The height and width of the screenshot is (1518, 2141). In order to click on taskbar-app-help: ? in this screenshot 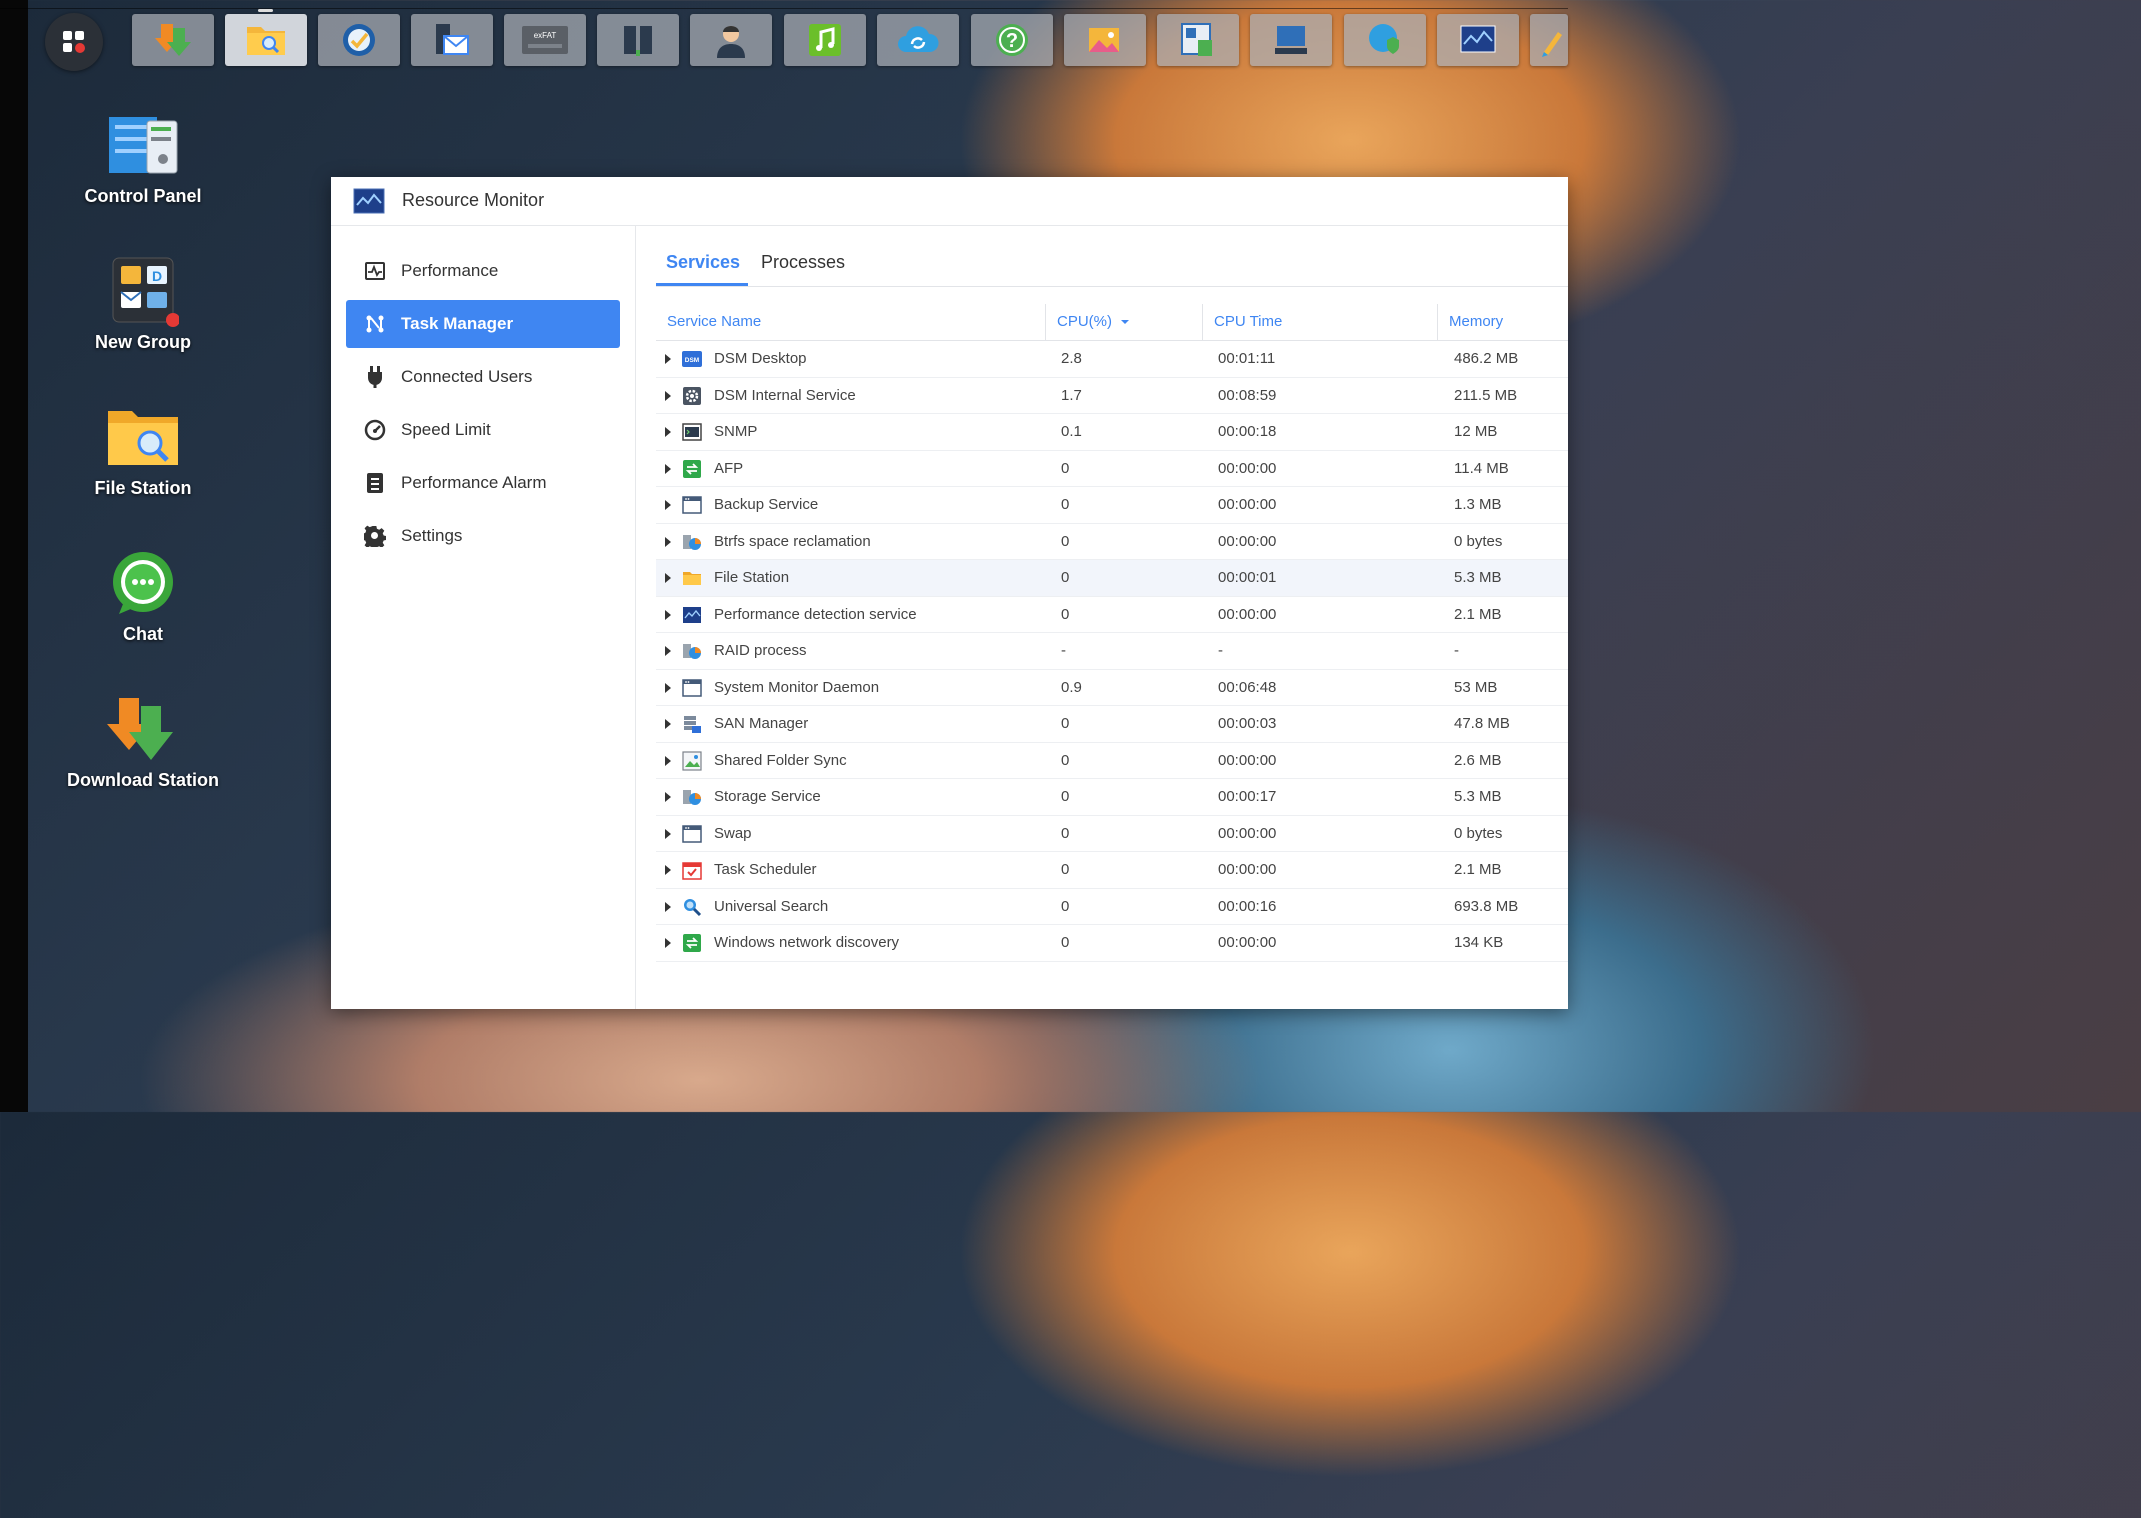, I will do `click(1012, 40)`.